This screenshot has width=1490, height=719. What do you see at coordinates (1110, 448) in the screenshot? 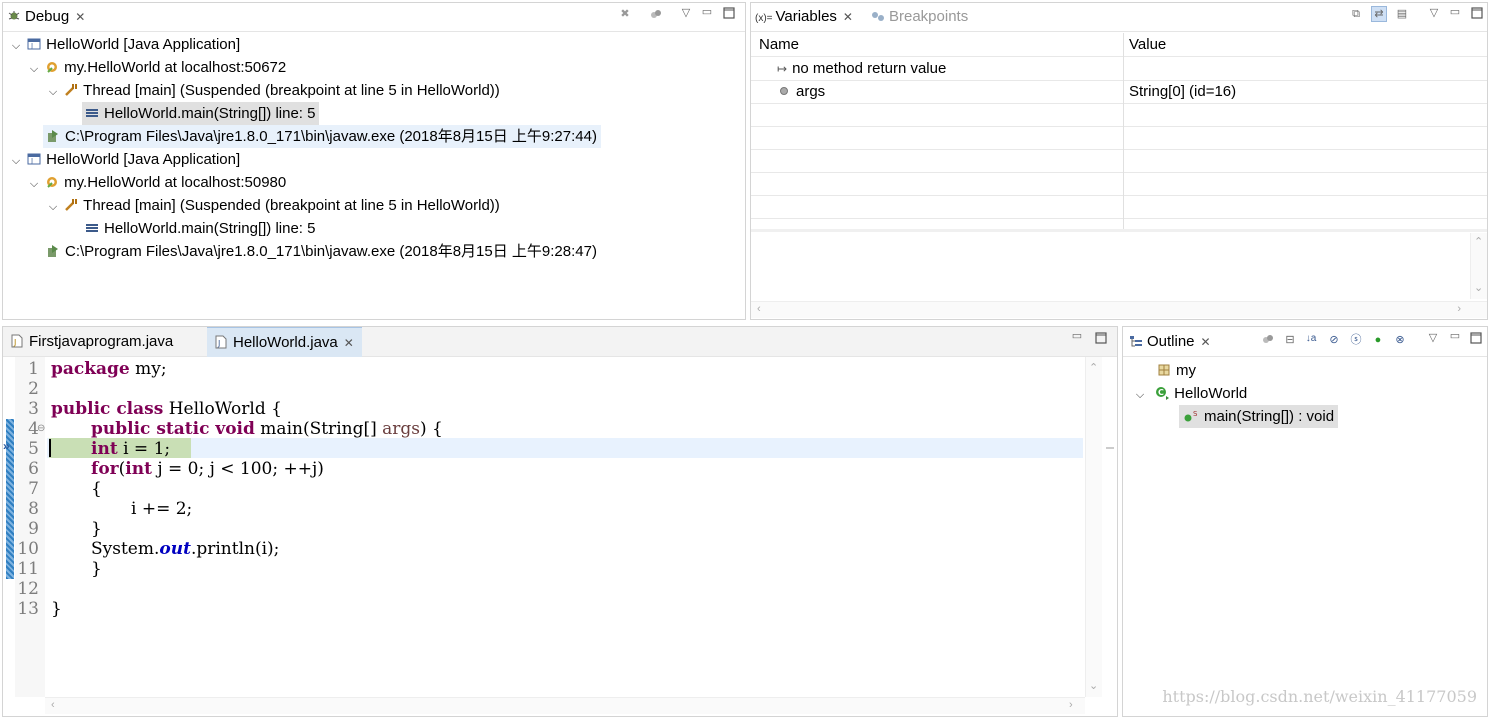
I see `overview-marker` at bounding box center [1110, 448].